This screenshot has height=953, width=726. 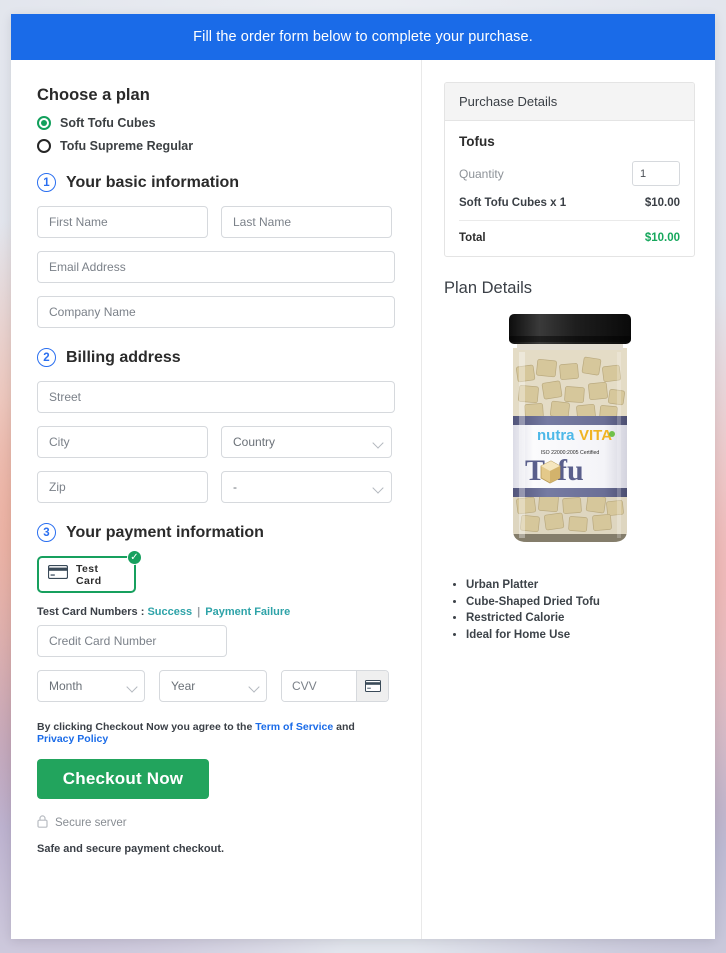 I want to click on plan-option-label: Soft Tofu Cubes, so click(x=108, y=123).